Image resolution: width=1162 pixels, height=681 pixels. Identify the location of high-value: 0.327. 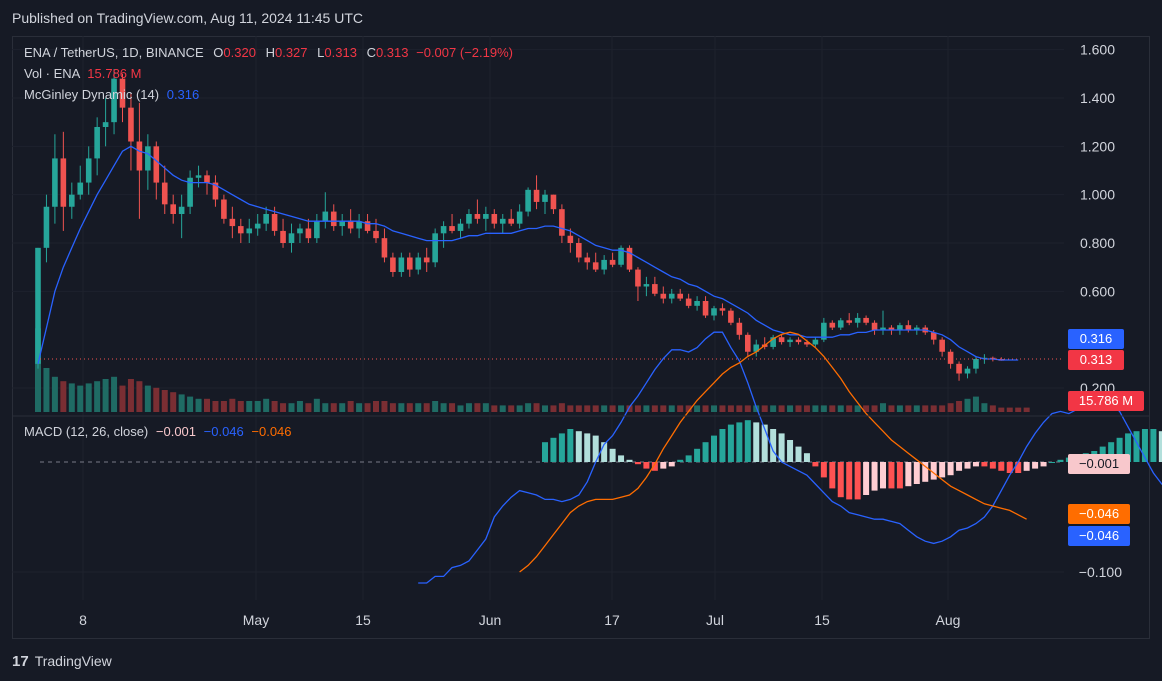
(291, 52).